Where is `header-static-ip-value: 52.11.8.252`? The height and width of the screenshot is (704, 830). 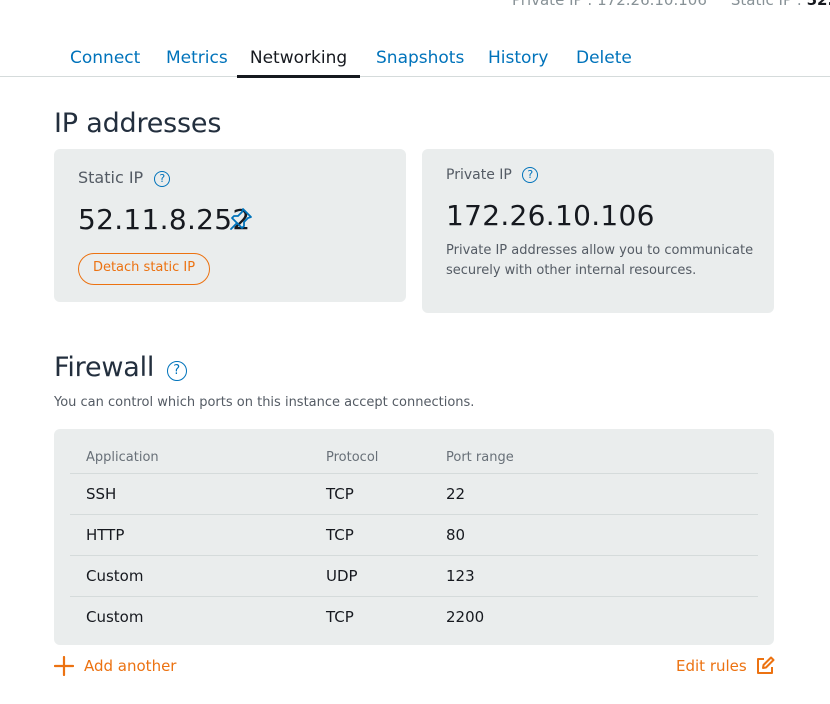
header-static-ip-value: 52.11.8.252 is located at coordinates (818, 4).